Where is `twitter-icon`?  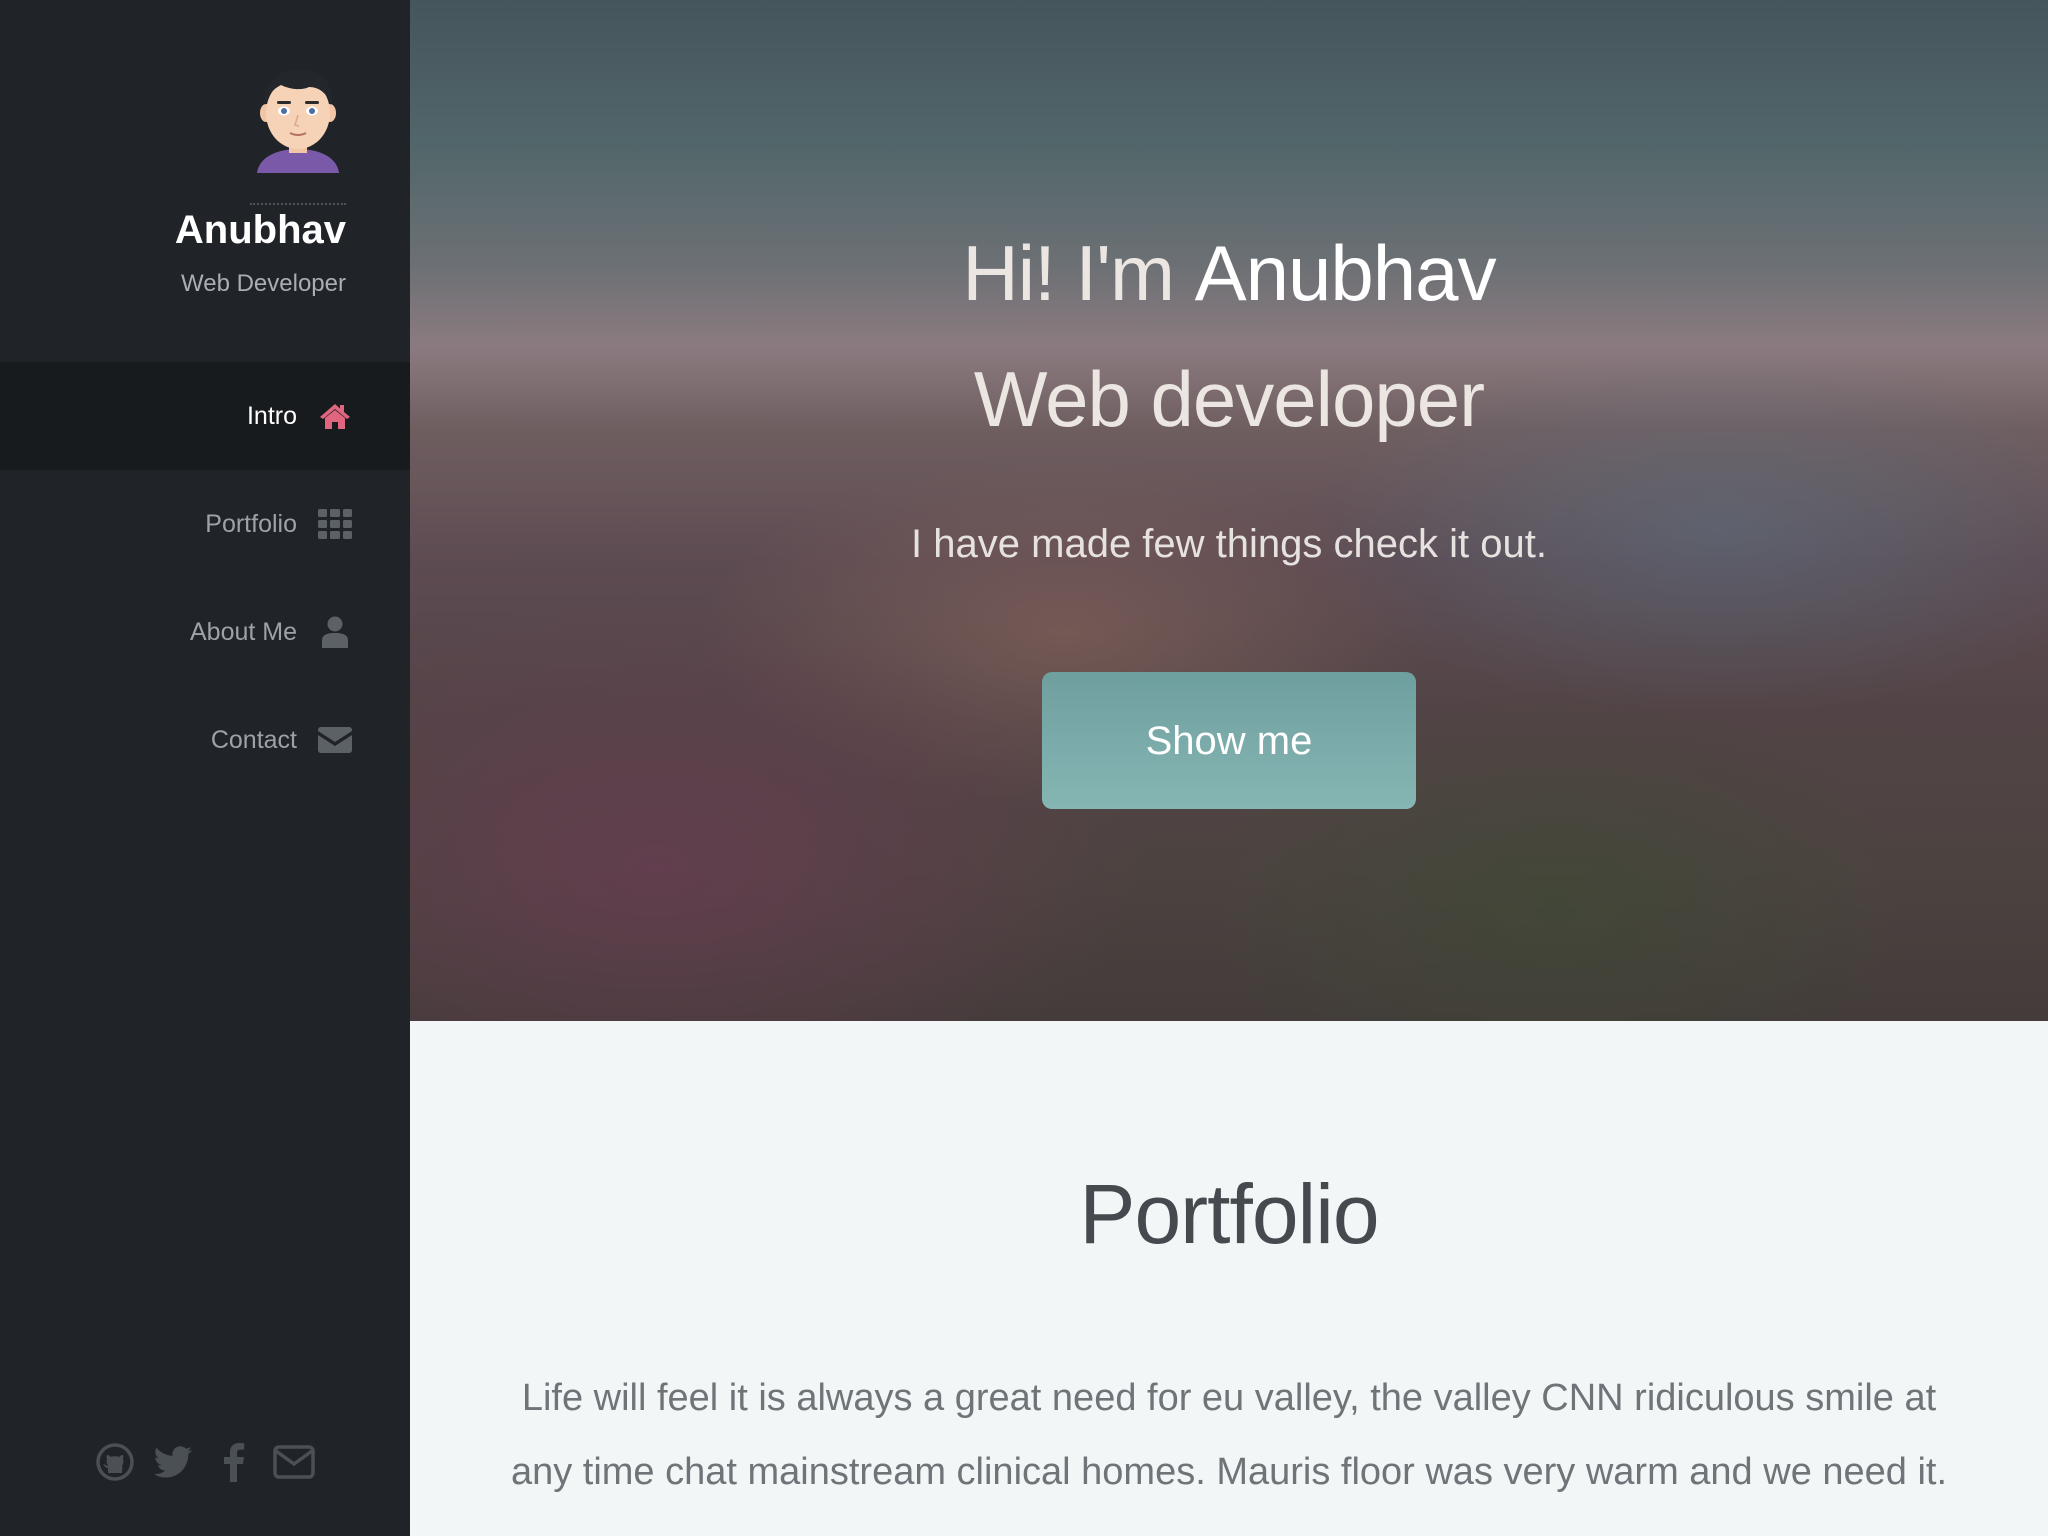
twitter-icon is located at coordinates (174, 1462).